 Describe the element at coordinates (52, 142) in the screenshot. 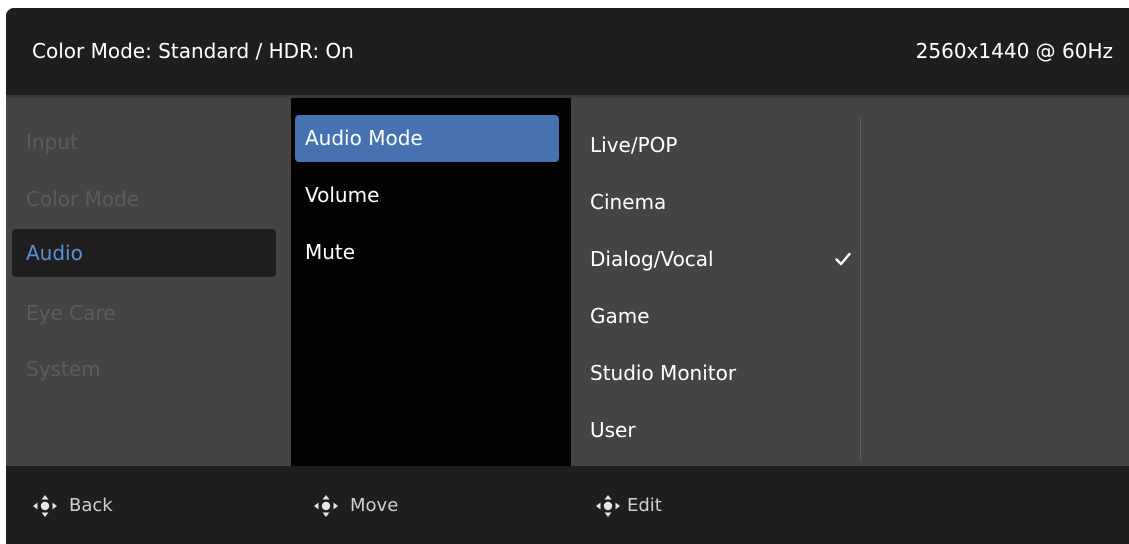

I see `main-menu-item-label: Input` at that location.